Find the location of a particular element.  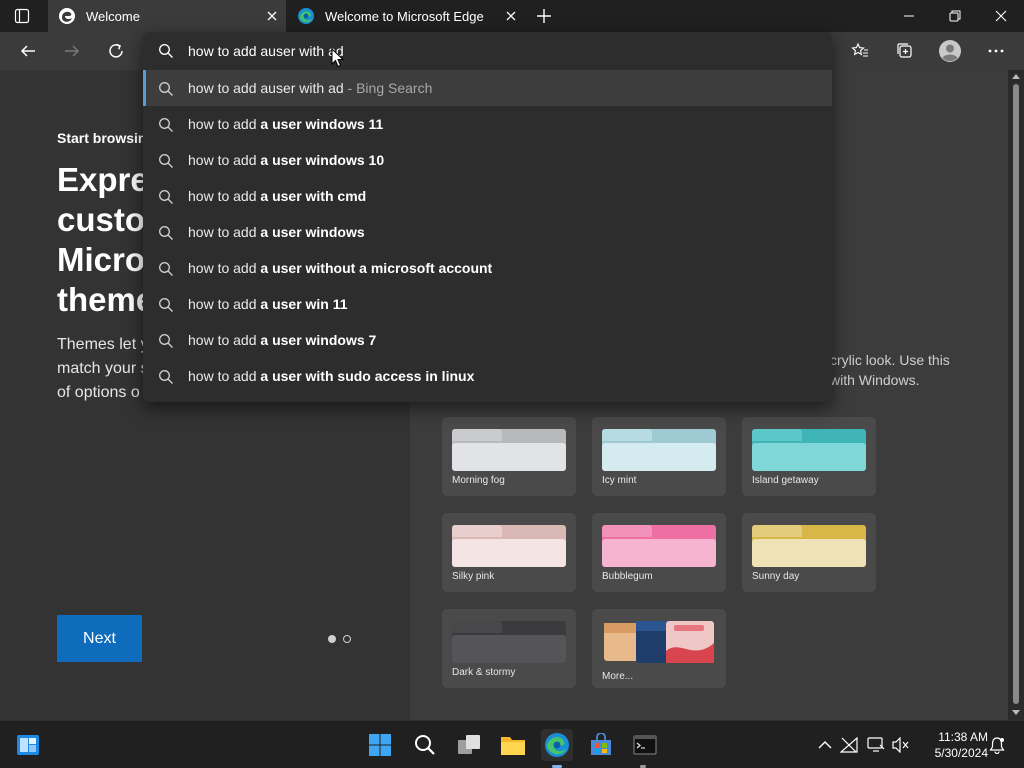

address-bar is located at coordinates (487, 51).